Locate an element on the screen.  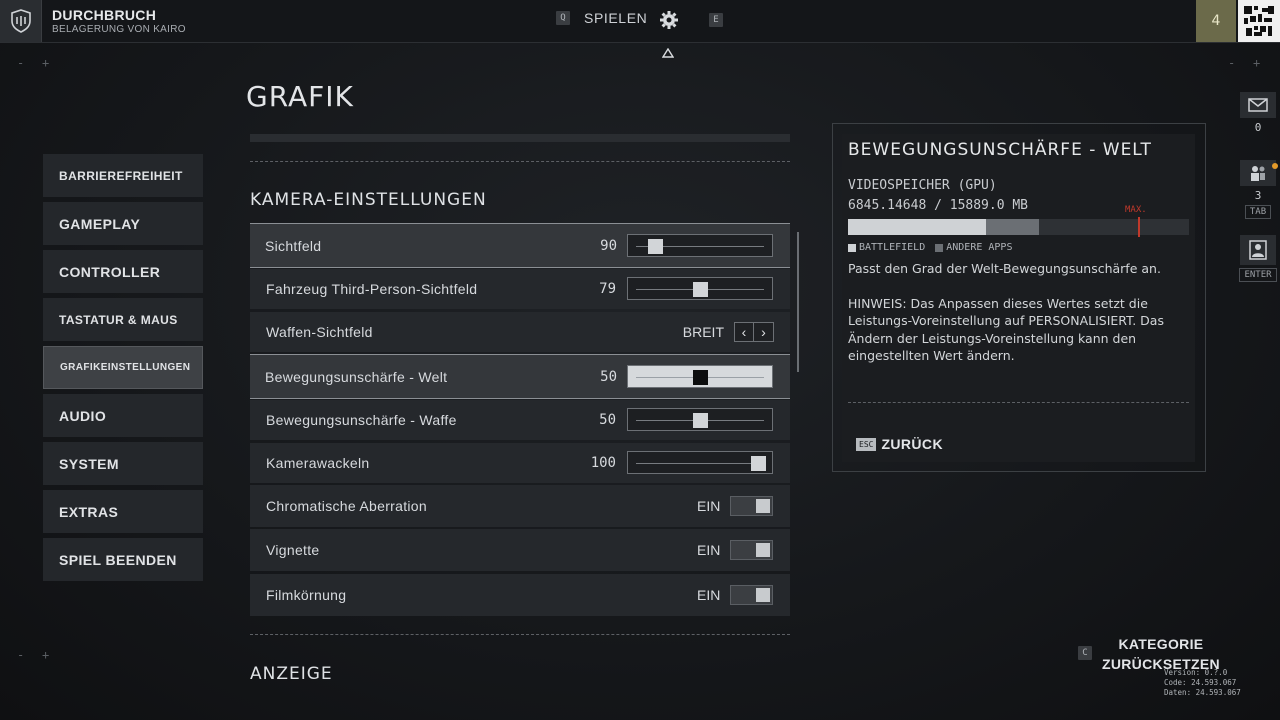
reset-label-line1: KATEGORIE is located at coordinates (1161, 644).